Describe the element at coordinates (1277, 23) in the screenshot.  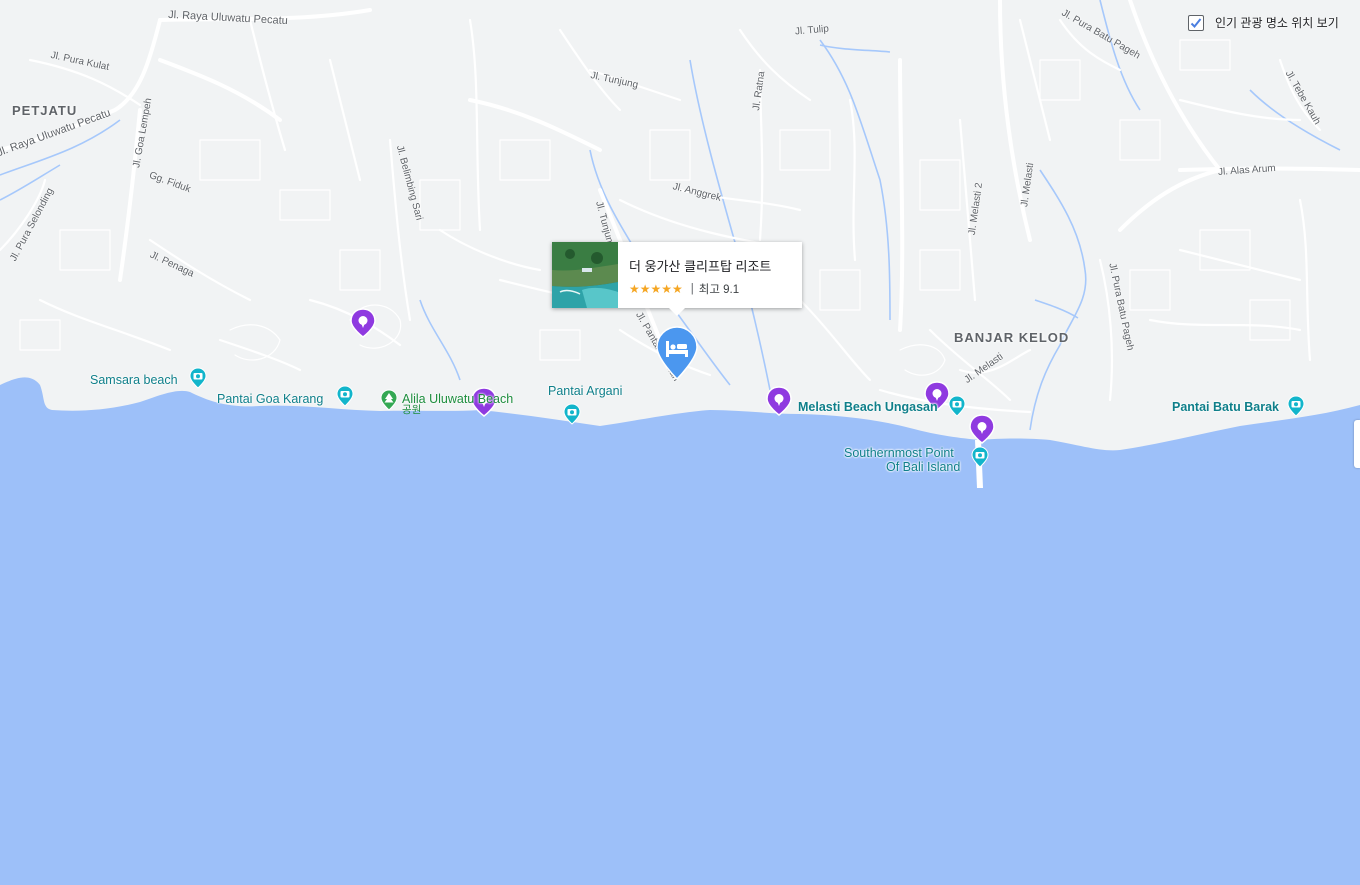
I see `toggle-label: 인기 관광 명소 위치 보기` at that location.